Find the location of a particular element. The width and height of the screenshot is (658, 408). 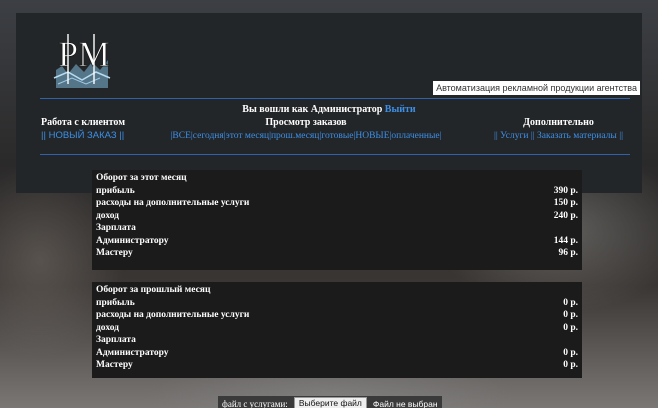

choose-file-button: Выберите файл is located at coordinates (330, 402).